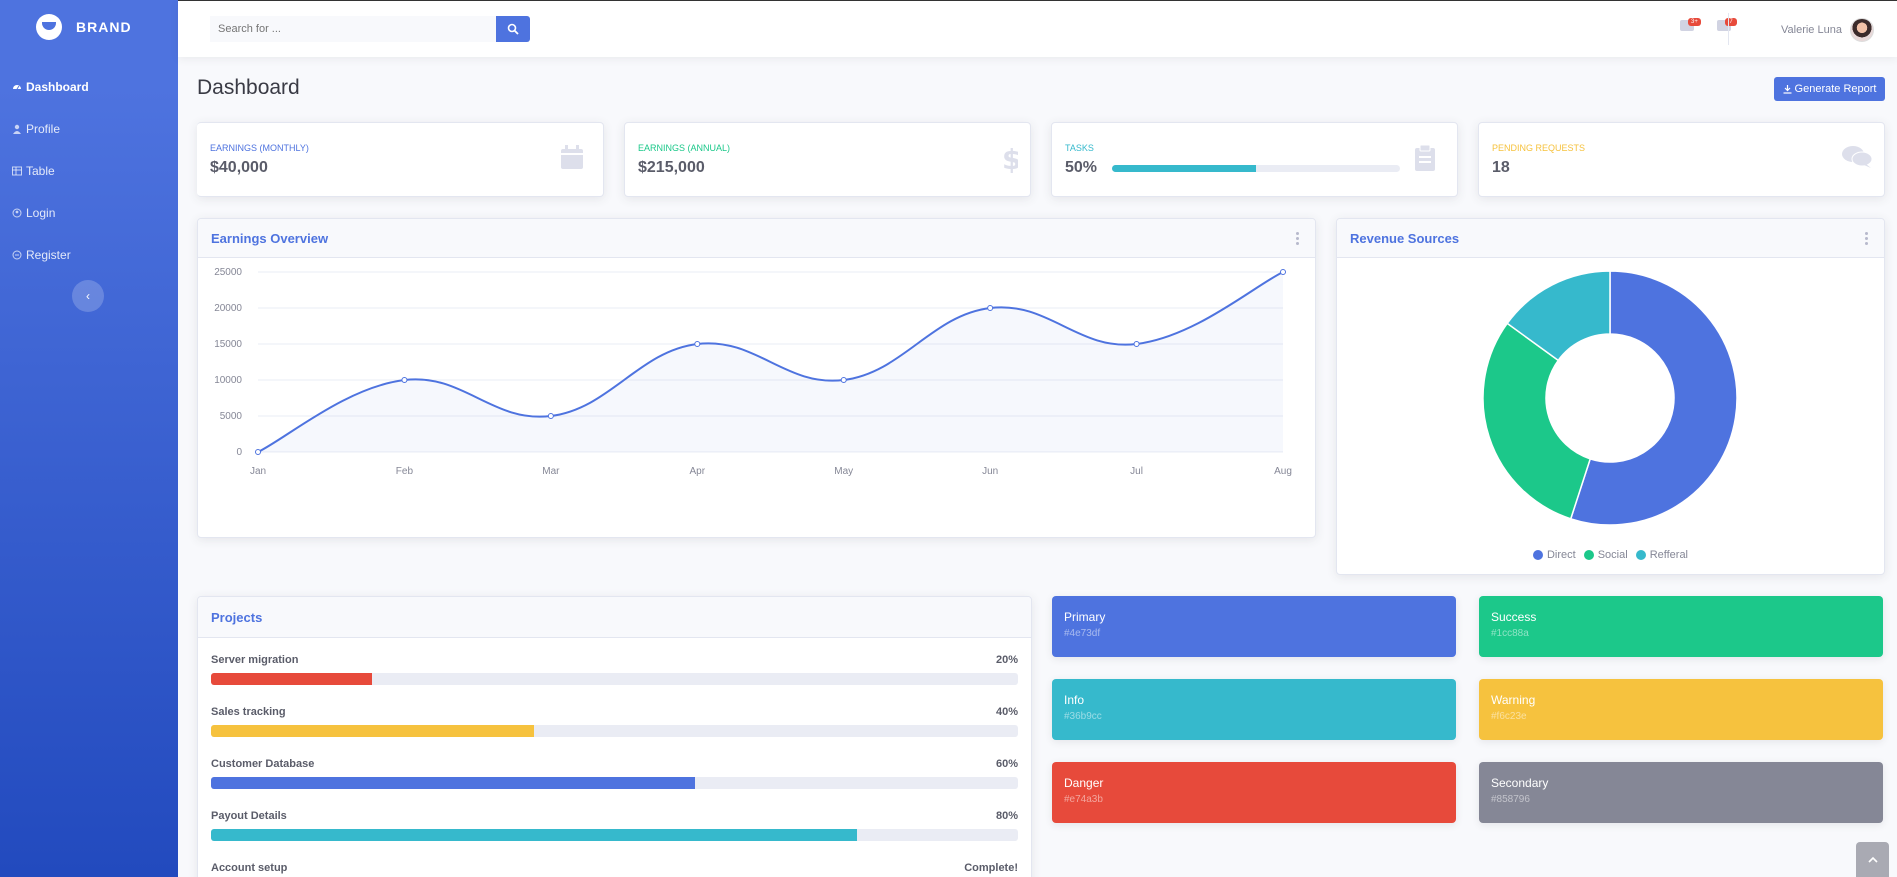 Image resolution: width=1897 pixels, height=877 pixels. I want to click on sidebar-item-login: Login, so click(89, 213).